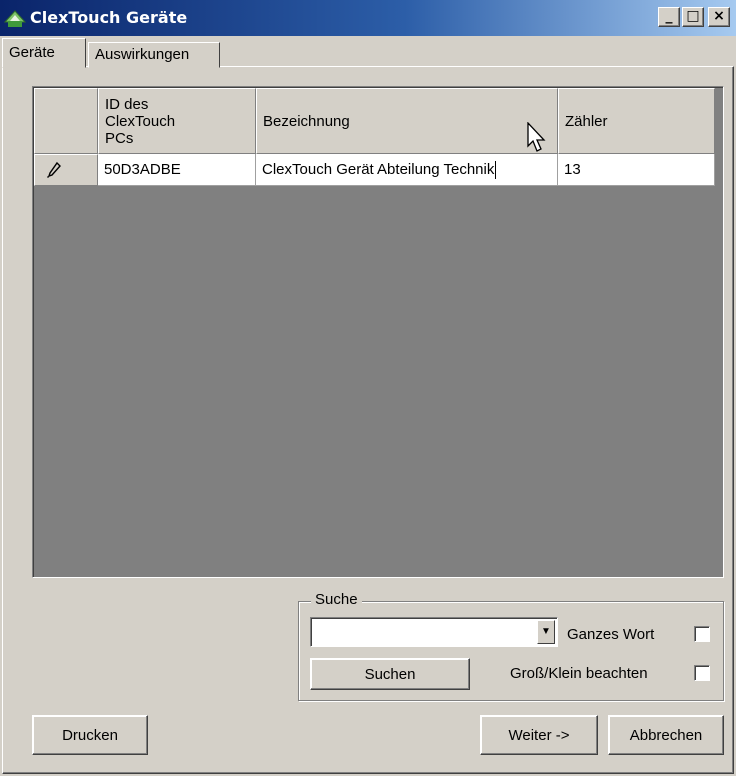  I want to click on column-header-id: ID des ClexTouch PCs, so click(177, 121).